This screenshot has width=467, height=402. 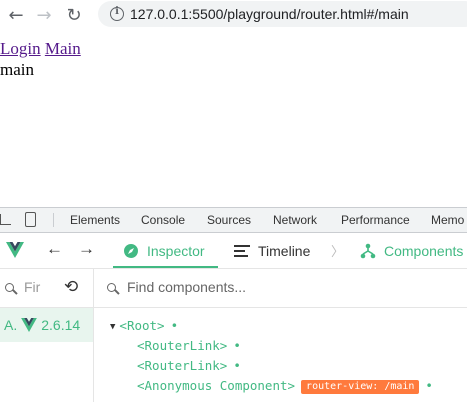 What do you see at coordinates (117, 13) in the screenshot?
I see `site-info-icon` at bounding box center [117, 13].